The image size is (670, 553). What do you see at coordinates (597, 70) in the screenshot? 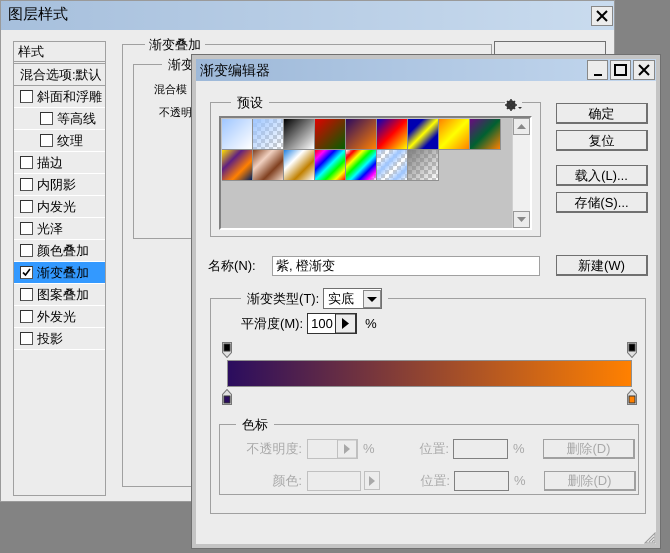
I see `minimize-button` at bounding box center [597, 70].